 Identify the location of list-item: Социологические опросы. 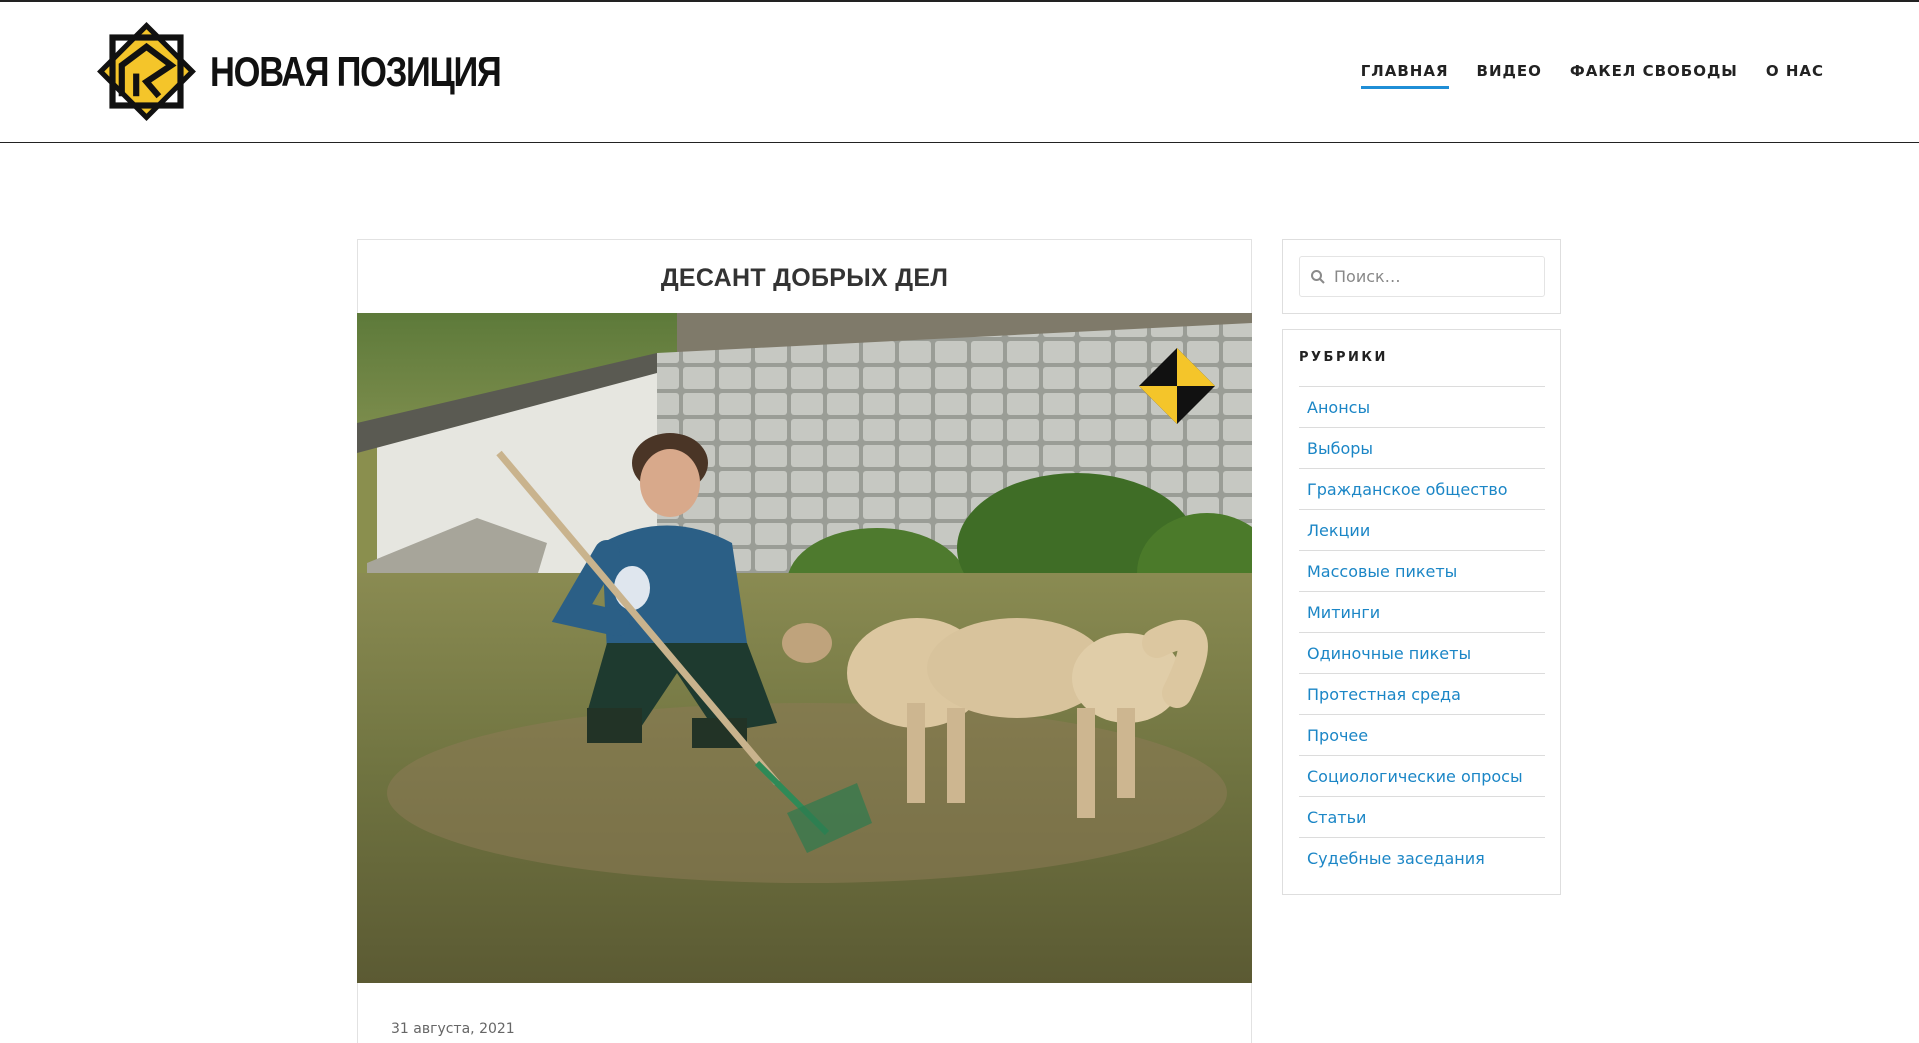
(1422, 775).